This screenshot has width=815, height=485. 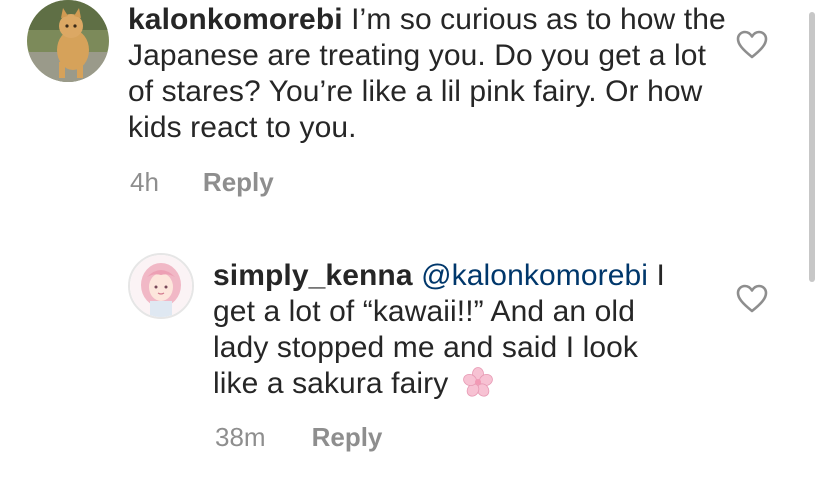 I want to click on avatar, so click(x=161, y=286).